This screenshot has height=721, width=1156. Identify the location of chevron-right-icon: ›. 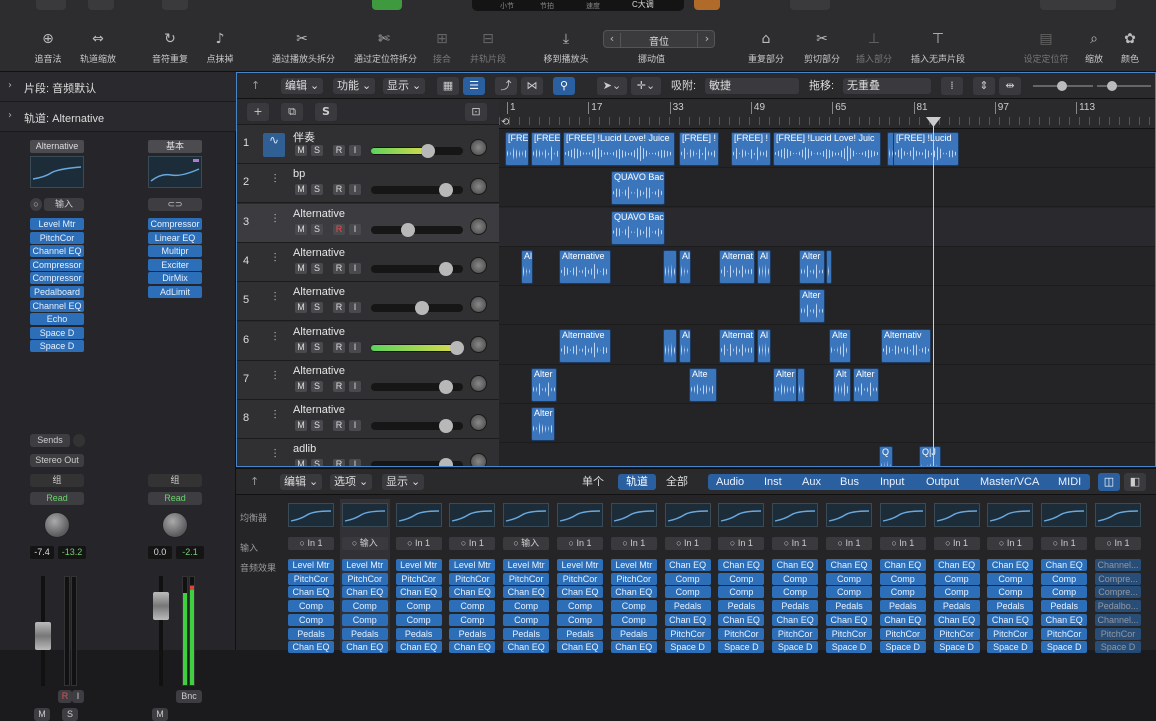
(707, 38).